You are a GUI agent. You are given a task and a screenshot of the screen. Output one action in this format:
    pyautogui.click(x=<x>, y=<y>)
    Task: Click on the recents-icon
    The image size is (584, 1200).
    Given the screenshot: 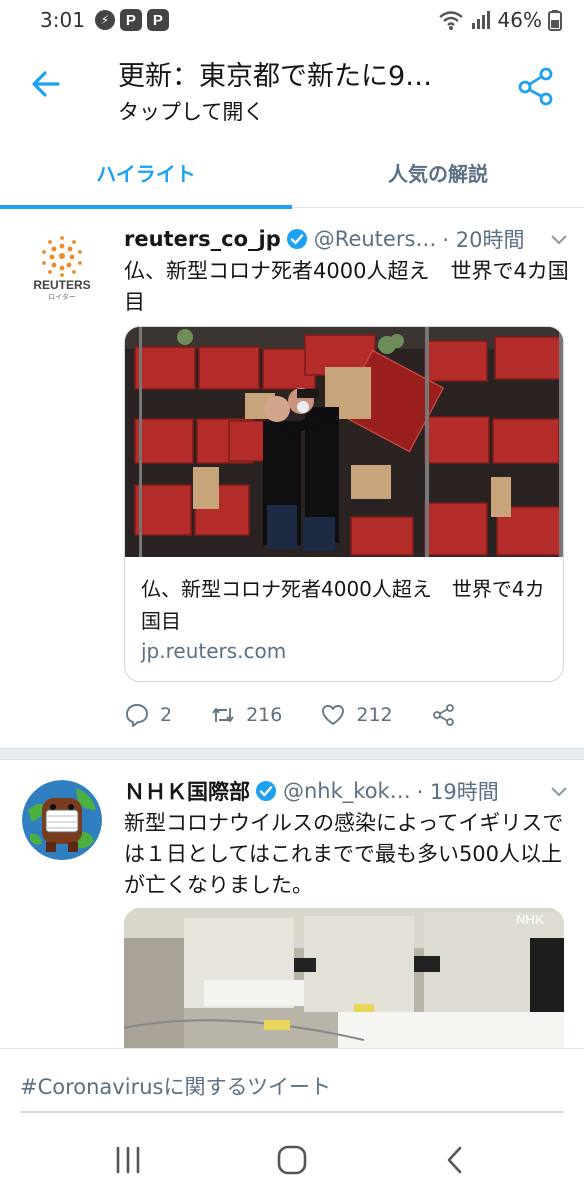 What is the action you would take?
    pyautogui.click(x=128, y=1160)
    